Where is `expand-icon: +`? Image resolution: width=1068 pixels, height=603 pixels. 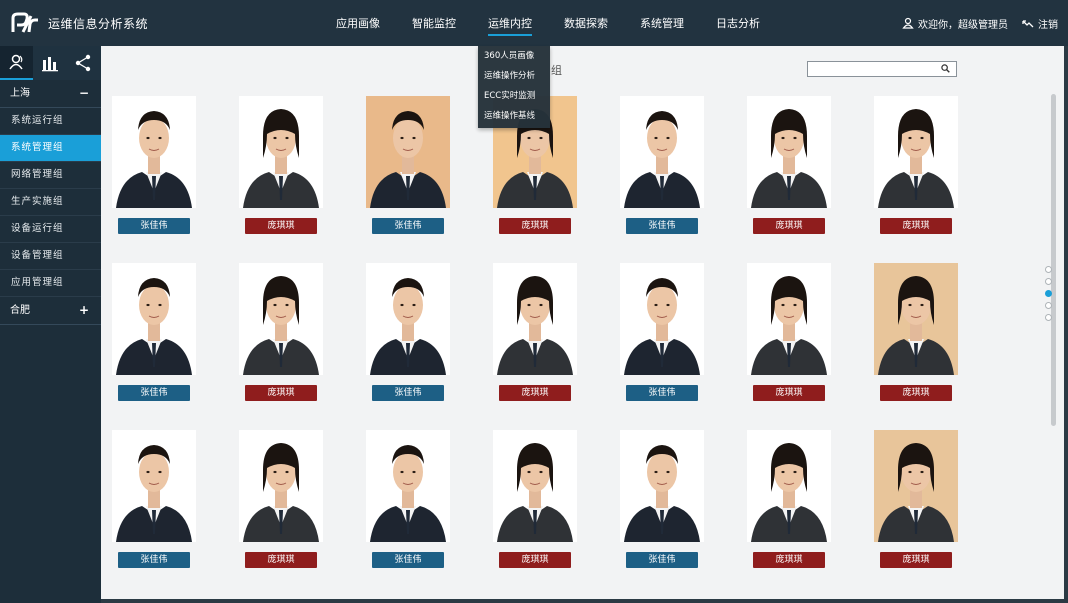
expand-icon: + is located at coordinates (84, 310).